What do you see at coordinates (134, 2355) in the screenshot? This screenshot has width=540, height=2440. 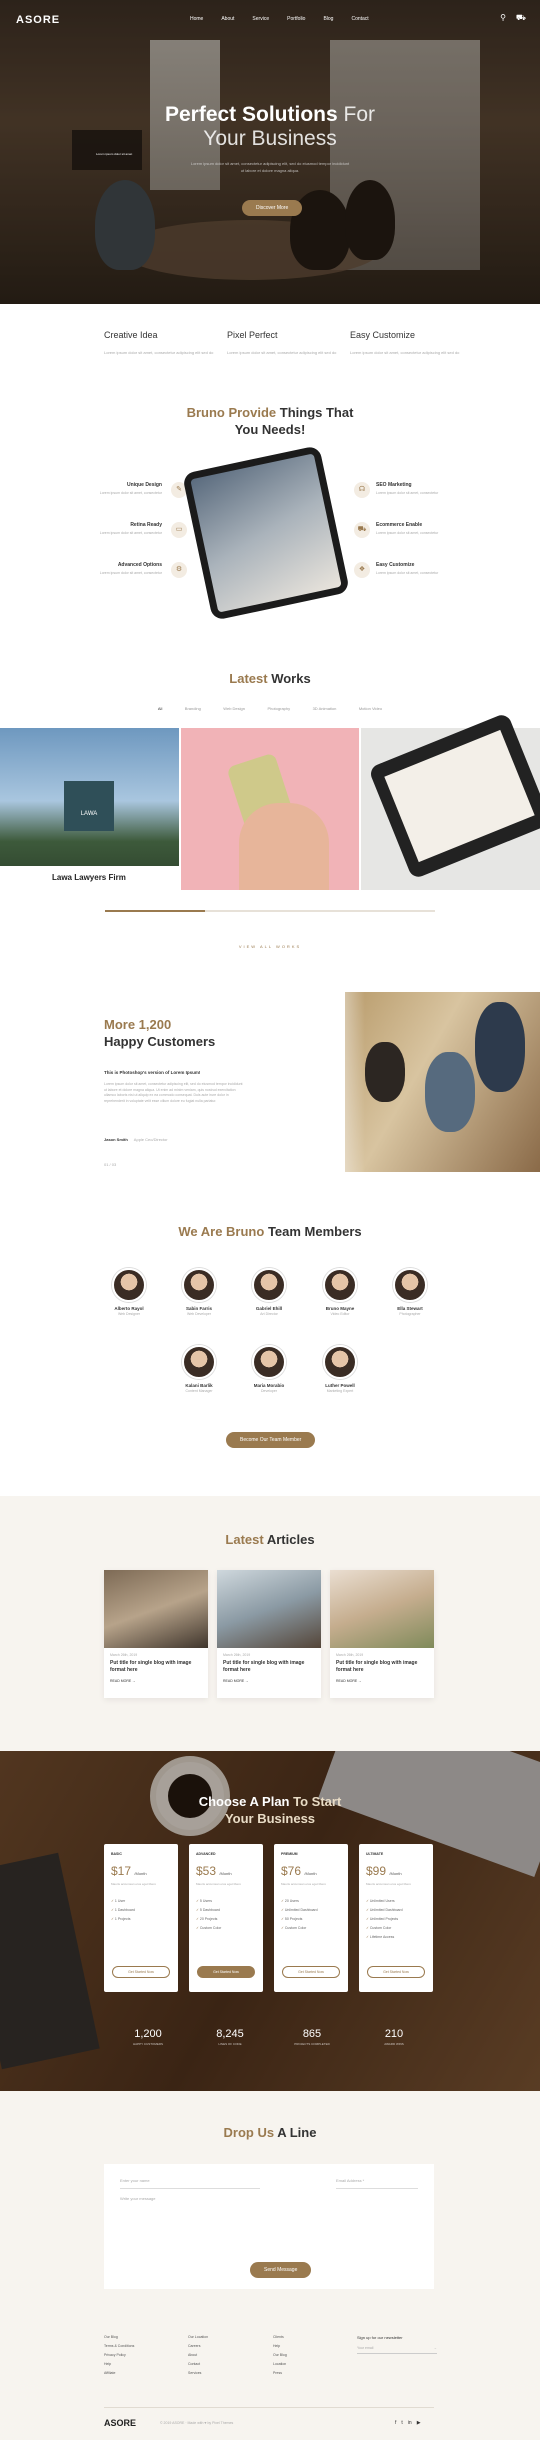 I see `footer-link: Privacy Policy` at bounding box center [134, 2355].